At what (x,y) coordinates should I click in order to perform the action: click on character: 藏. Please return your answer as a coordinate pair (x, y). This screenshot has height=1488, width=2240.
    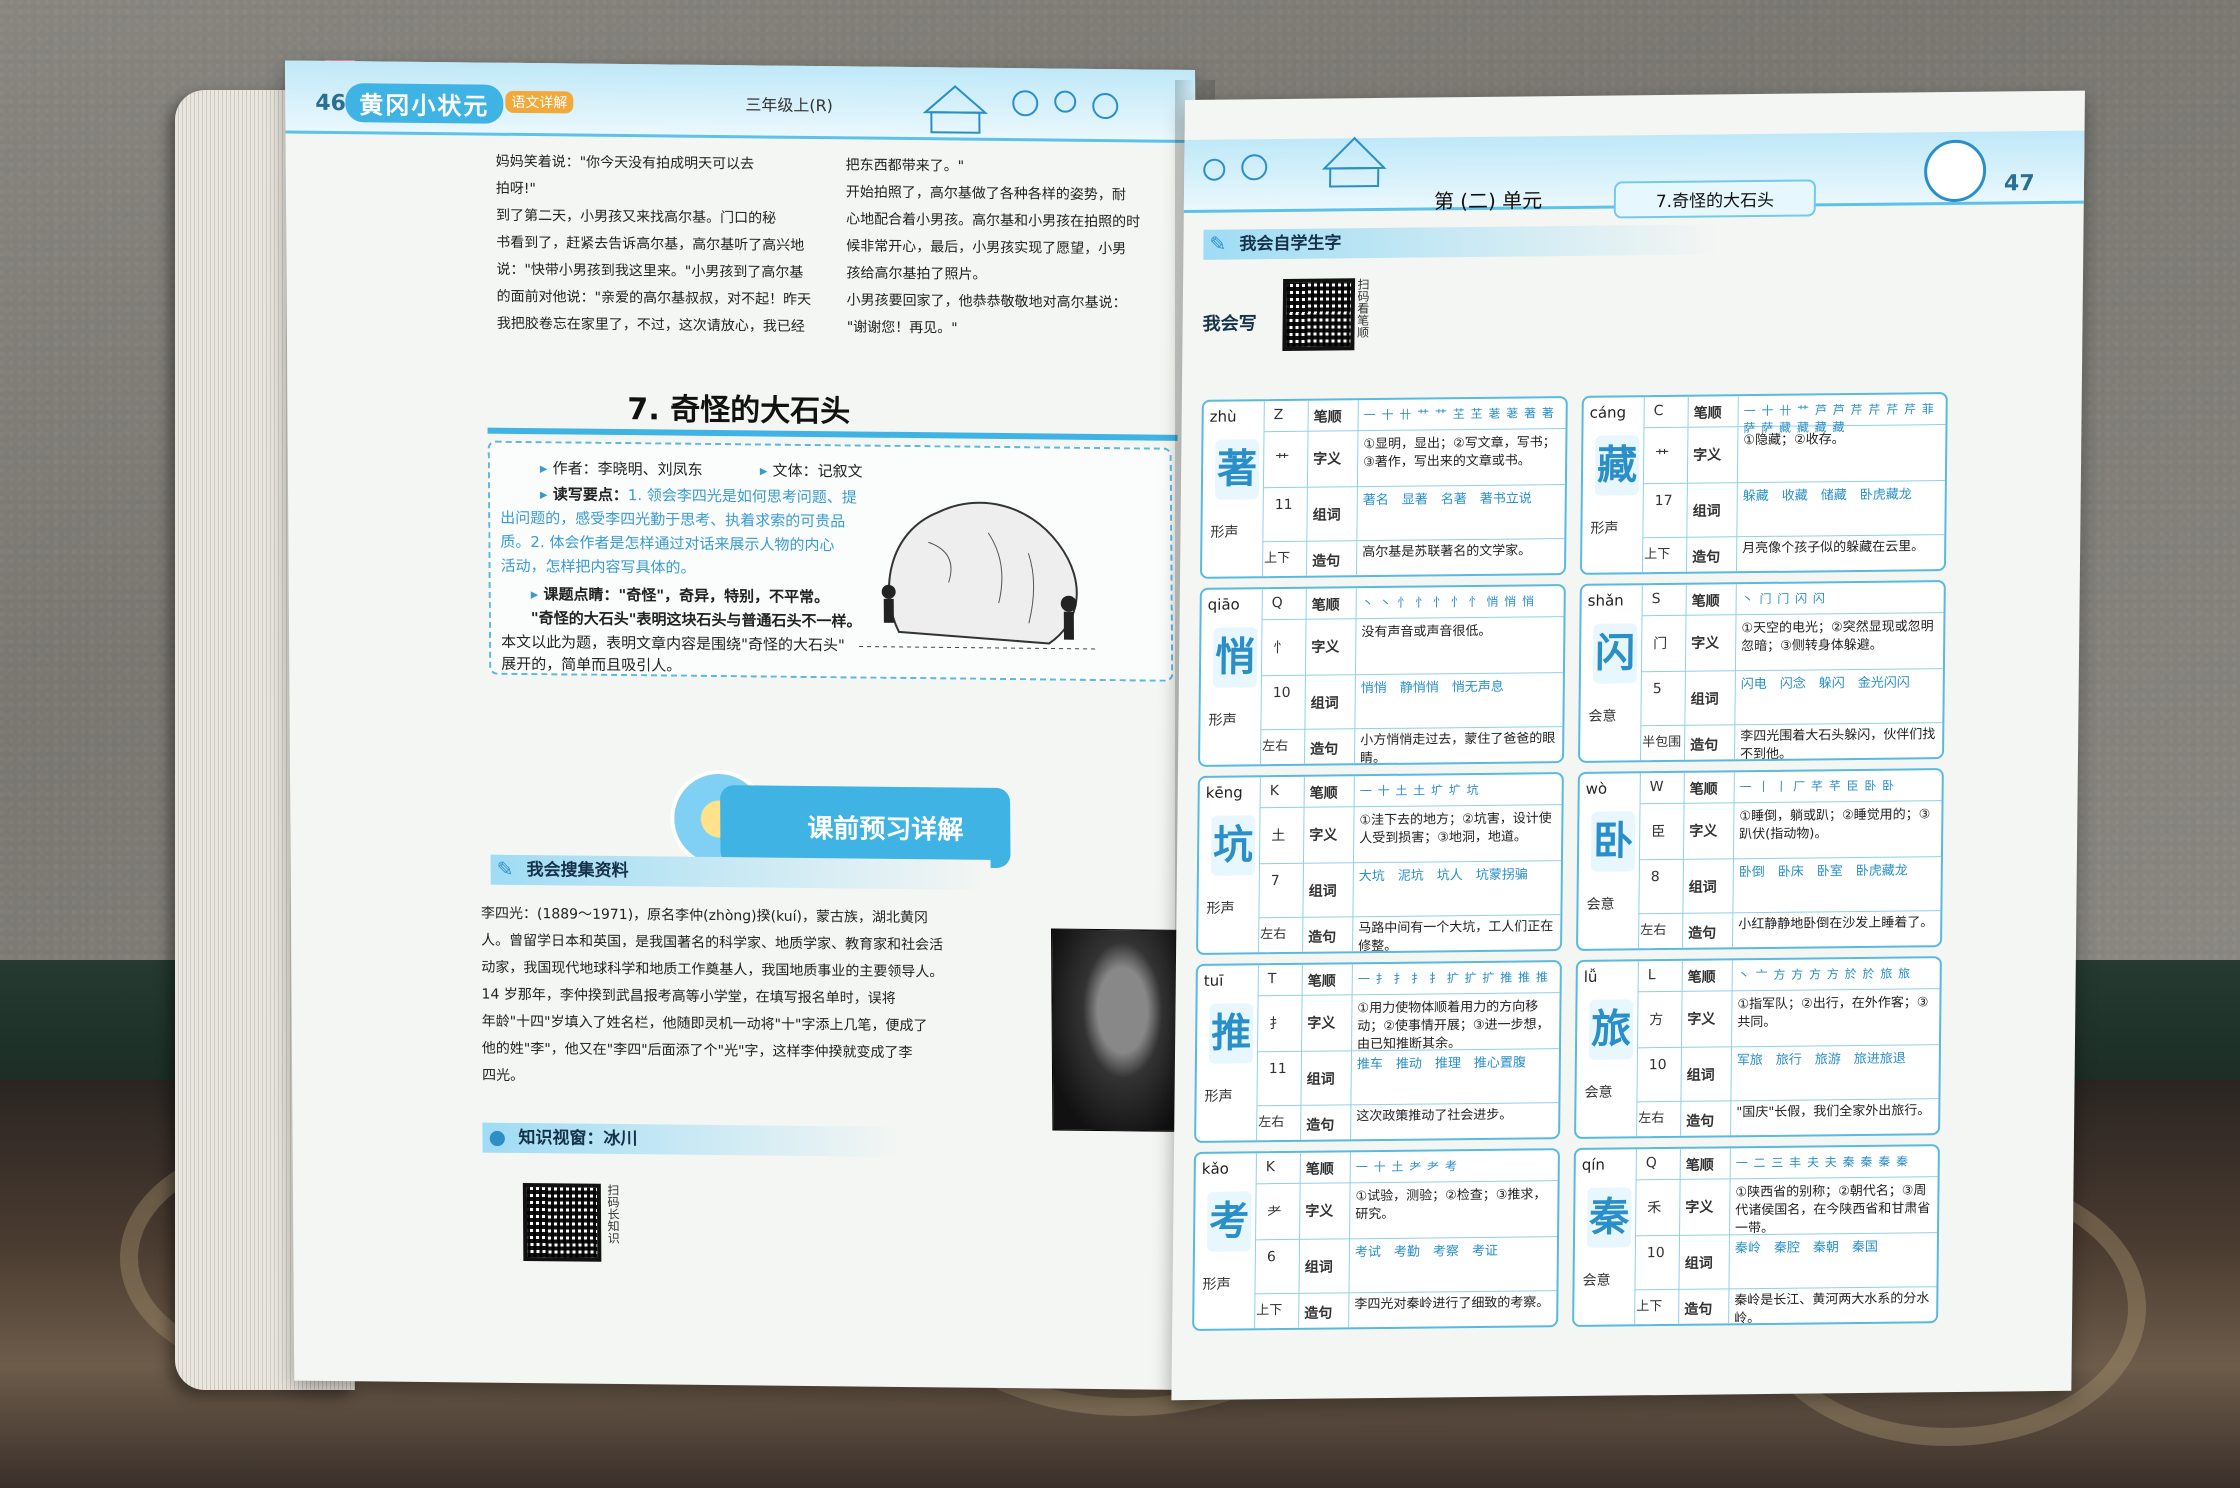
    Looking at the image, I should click on (1617, 465).